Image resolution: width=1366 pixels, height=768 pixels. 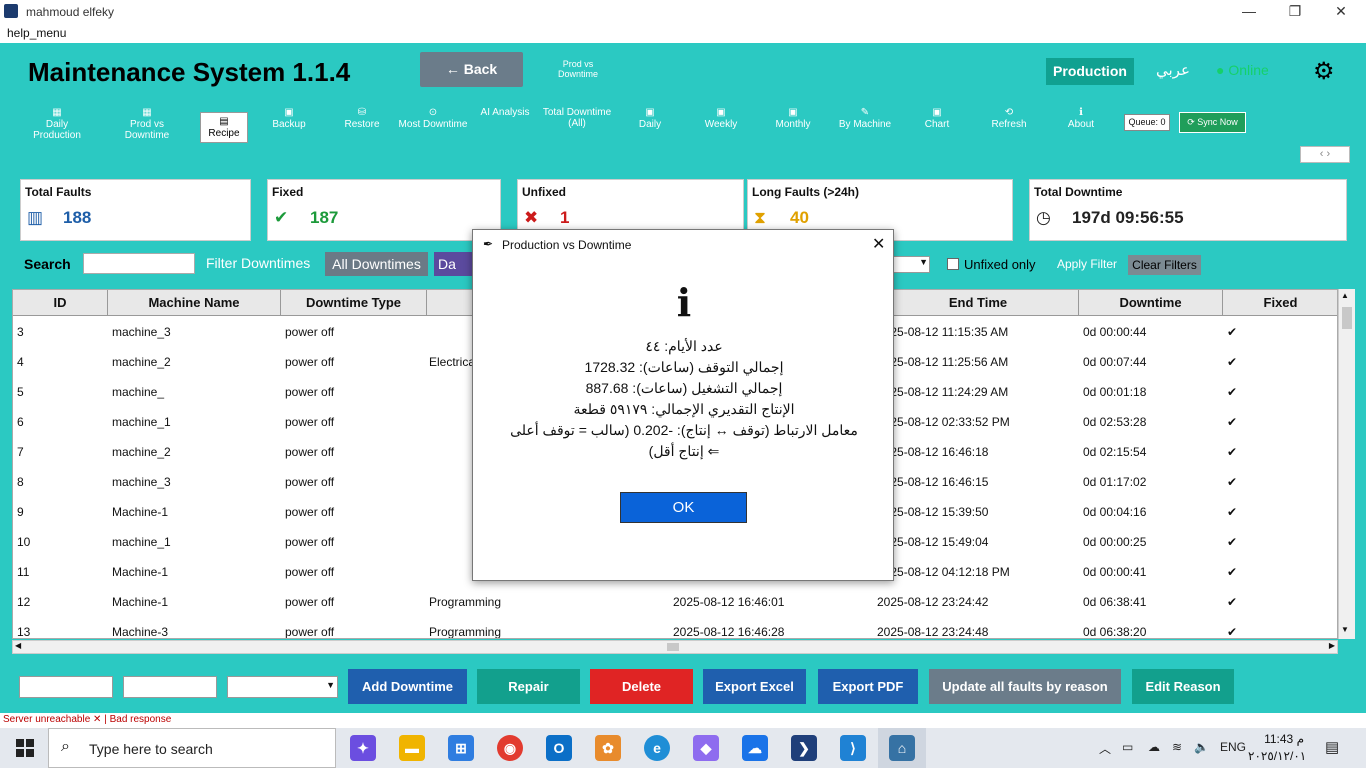 What do you see at coordinates (1280, 303) in the screenshot?
I see `table-header: Fixed` at bounding box center [1280, 303].